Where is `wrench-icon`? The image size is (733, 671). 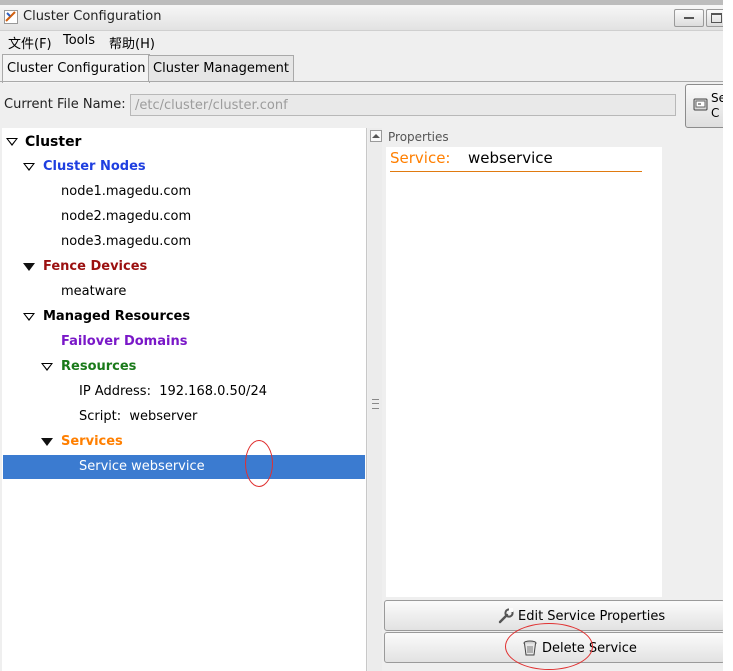 wrench-icon is located at coordinates (506, 616).